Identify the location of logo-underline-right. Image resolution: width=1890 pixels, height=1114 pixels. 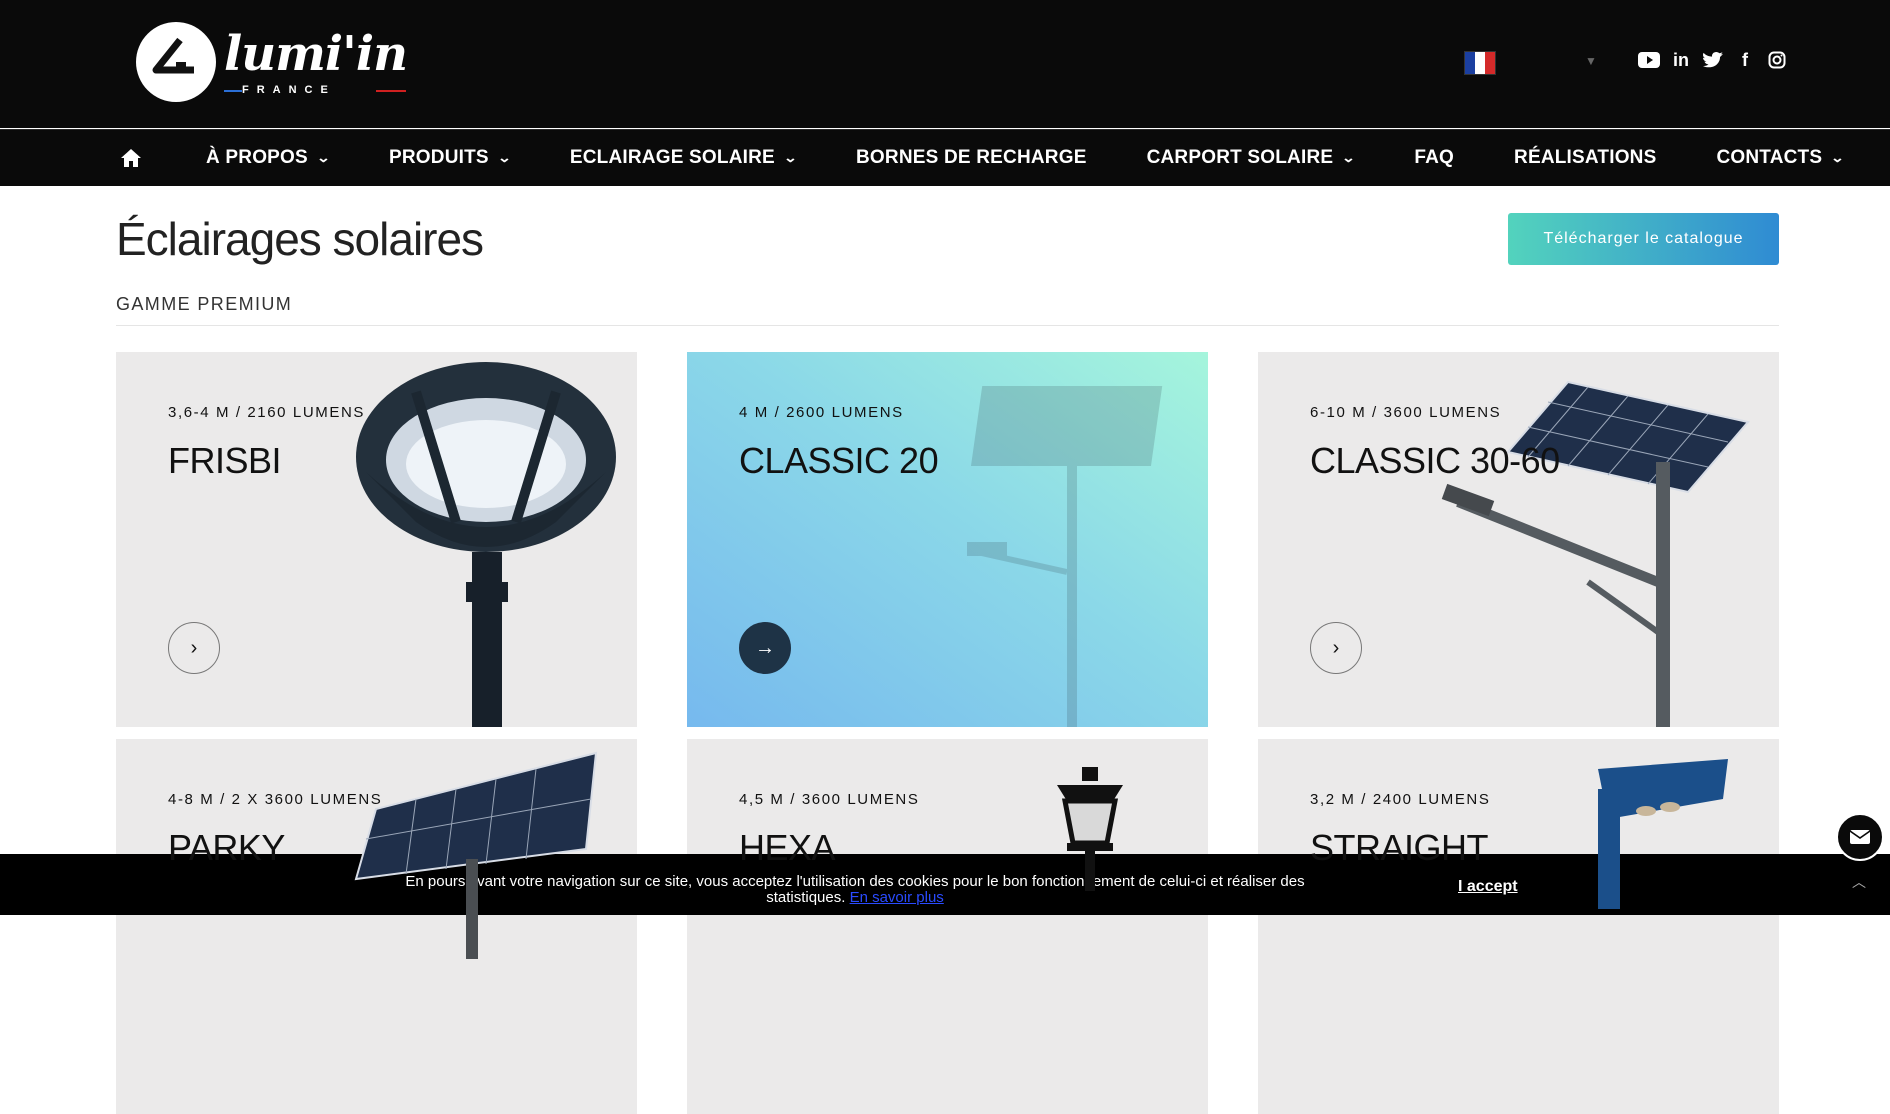
(391, 91).